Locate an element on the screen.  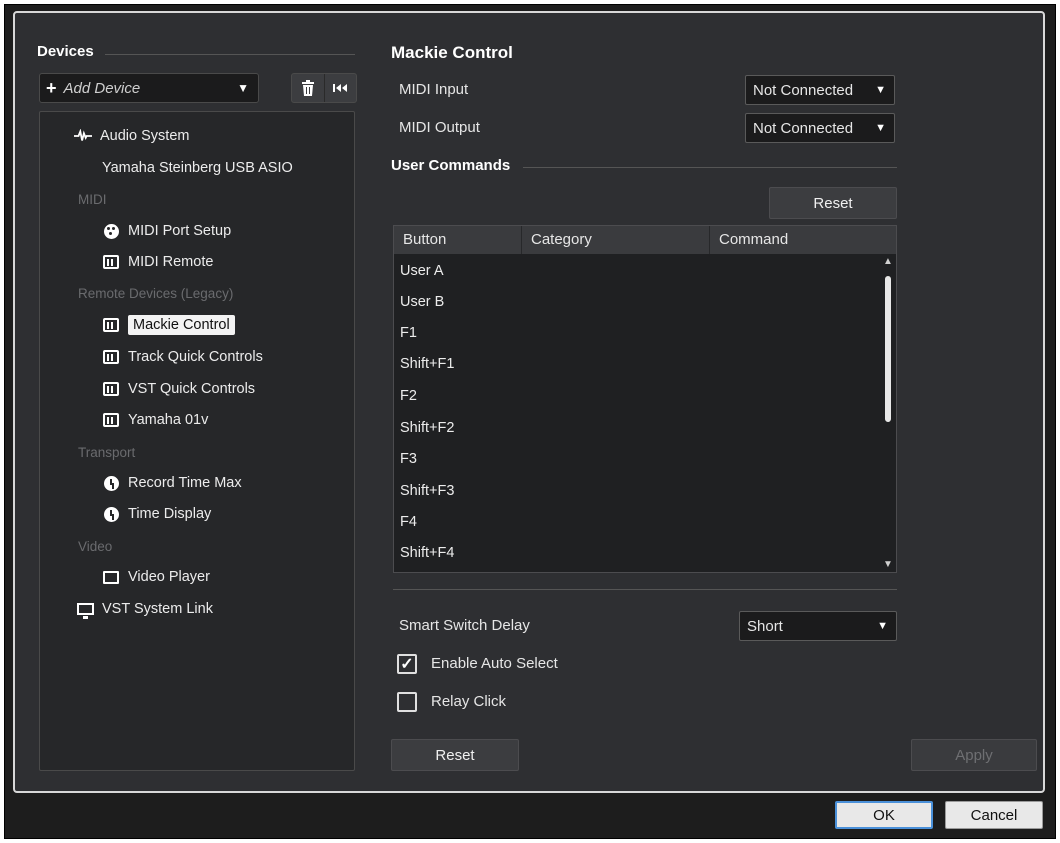
reset-device-button is located at coordinates (339, 88).